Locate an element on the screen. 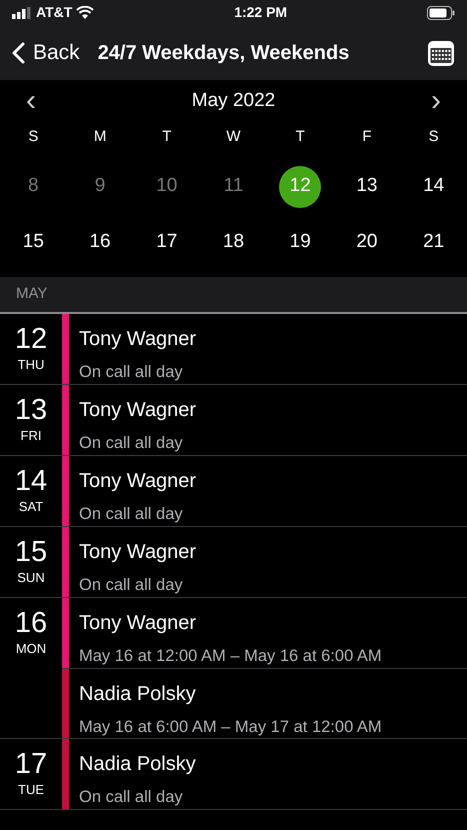 The image size is (467, 830). back-button: Back is located at coordinates (46, 52).